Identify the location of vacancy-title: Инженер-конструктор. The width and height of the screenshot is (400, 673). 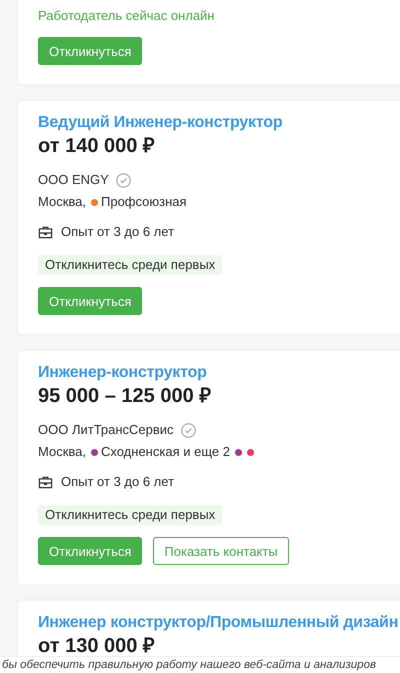
(122, 373).